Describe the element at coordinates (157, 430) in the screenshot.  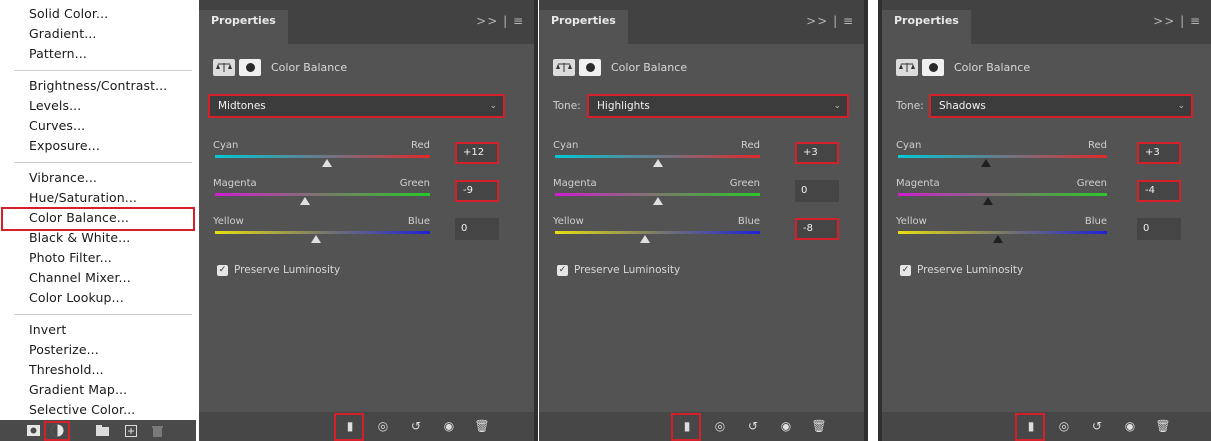
I see `trash-icon` at that location.